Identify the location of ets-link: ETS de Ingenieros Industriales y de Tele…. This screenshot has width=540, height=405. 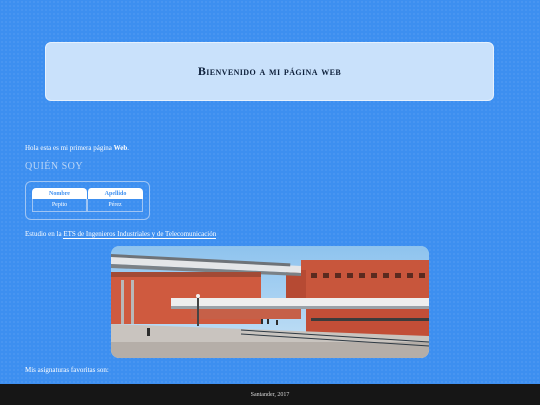
(140, 234).